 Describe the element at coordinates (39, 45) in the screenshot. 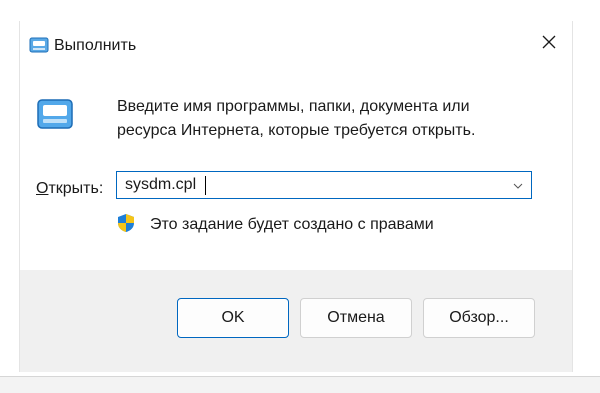

I see `run-icon` at that location.